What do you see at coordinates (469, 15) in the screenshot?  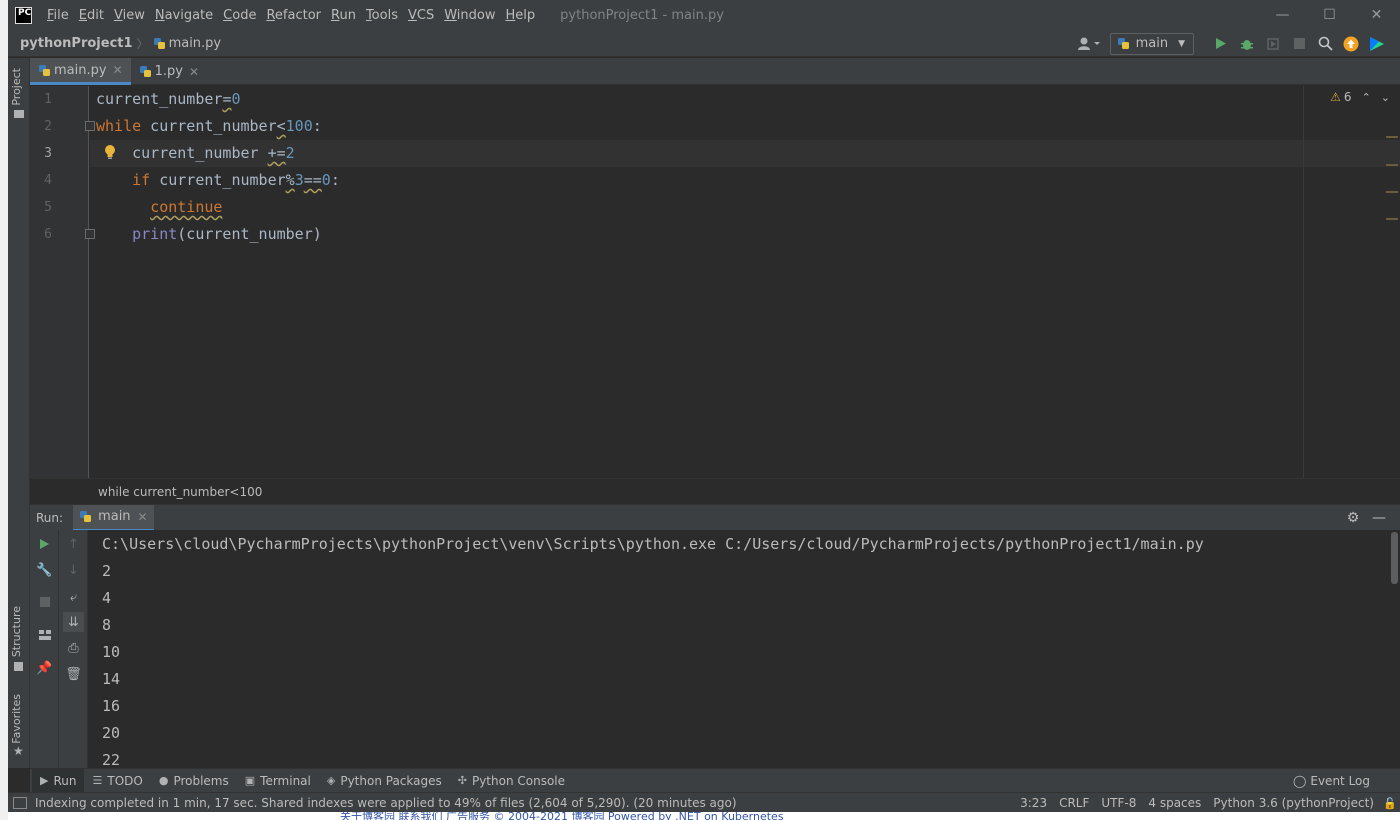 I see `menu-window: Window` at bounding box center [469, 15].